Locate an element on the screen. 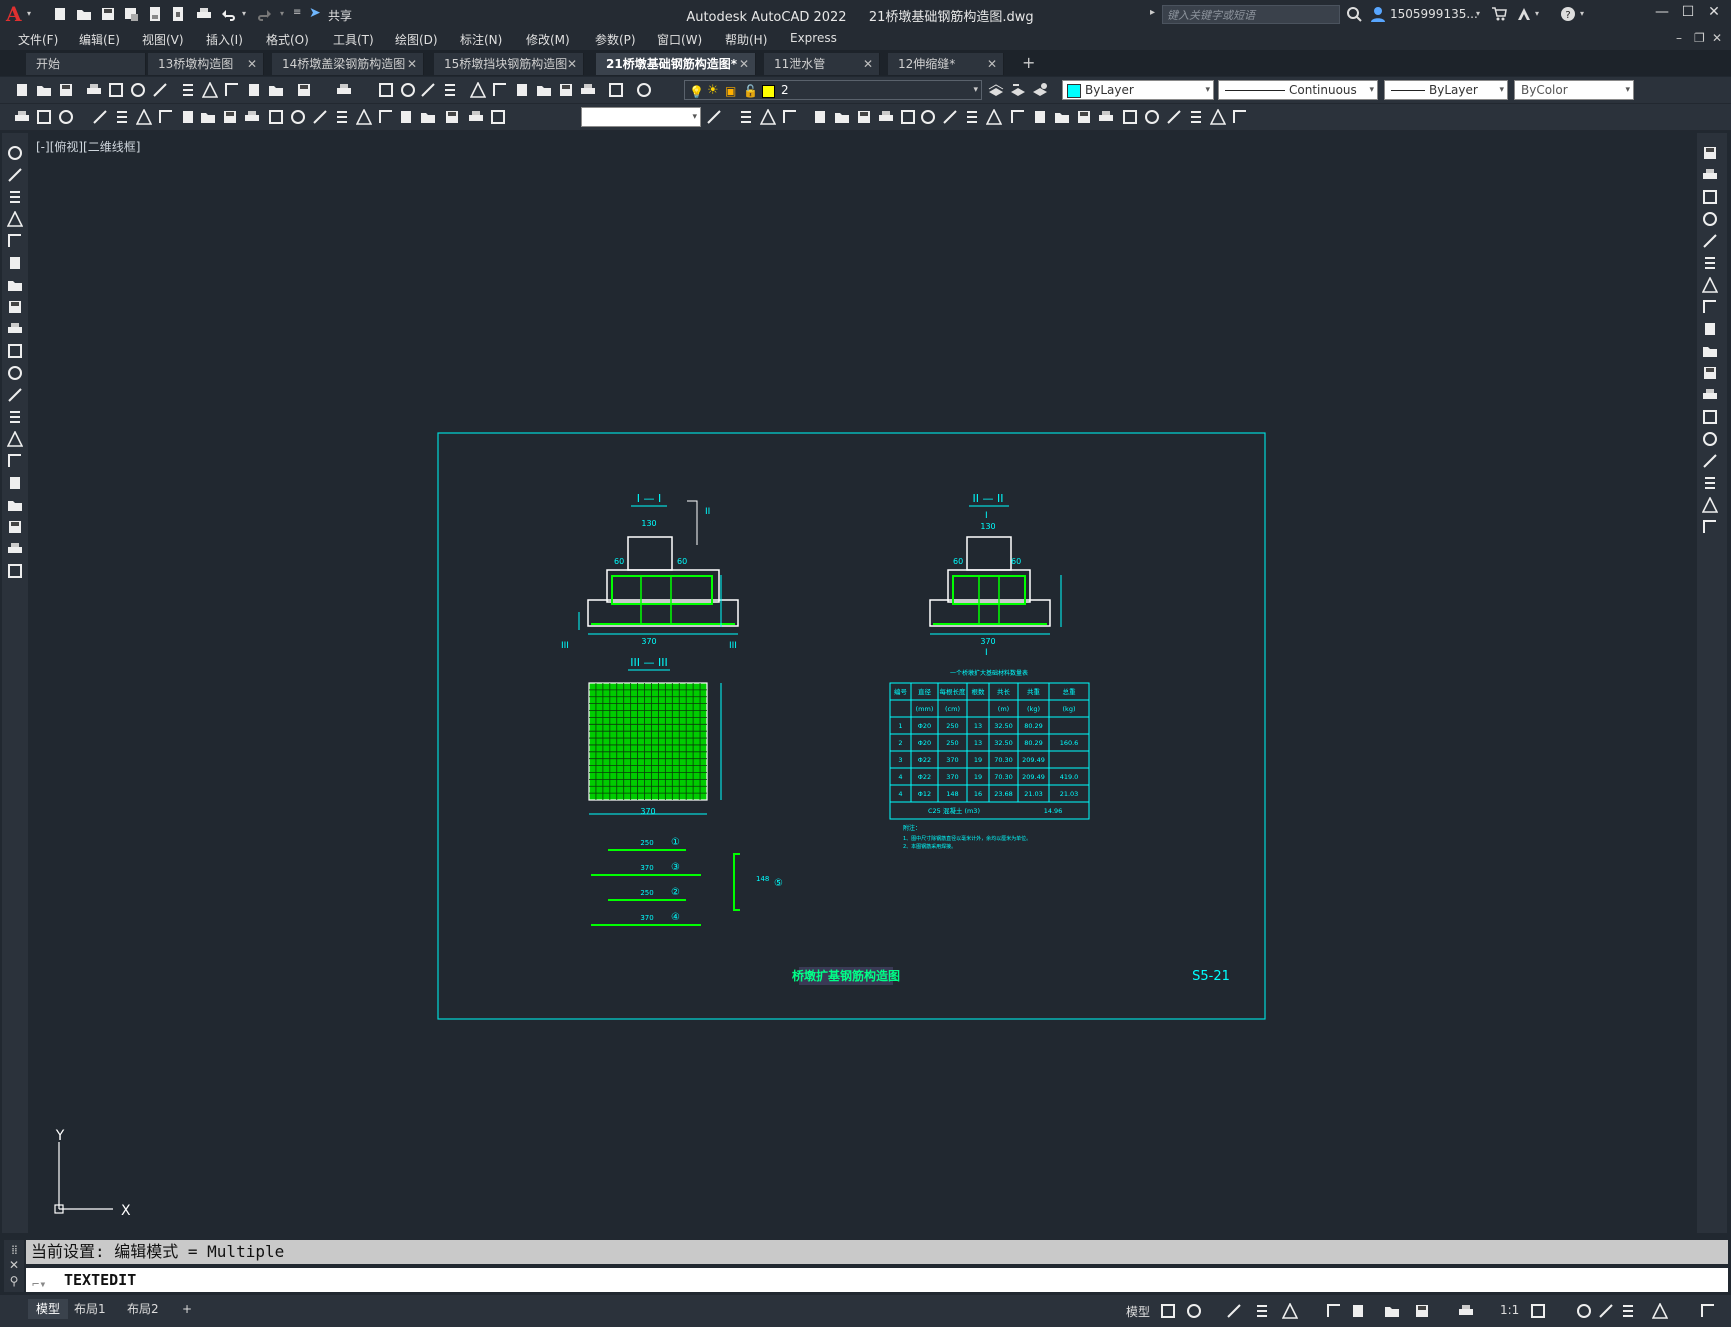 The width and height of the screenshot is (1731, 1327). blend-curves-icon is located at coordinates (1710, 505).